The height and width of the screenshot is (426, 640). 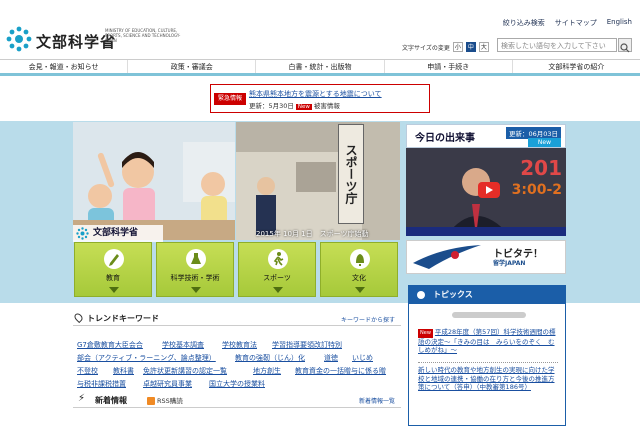 I want to click on rss-link: RSS購読, so click(x=165, y=400).